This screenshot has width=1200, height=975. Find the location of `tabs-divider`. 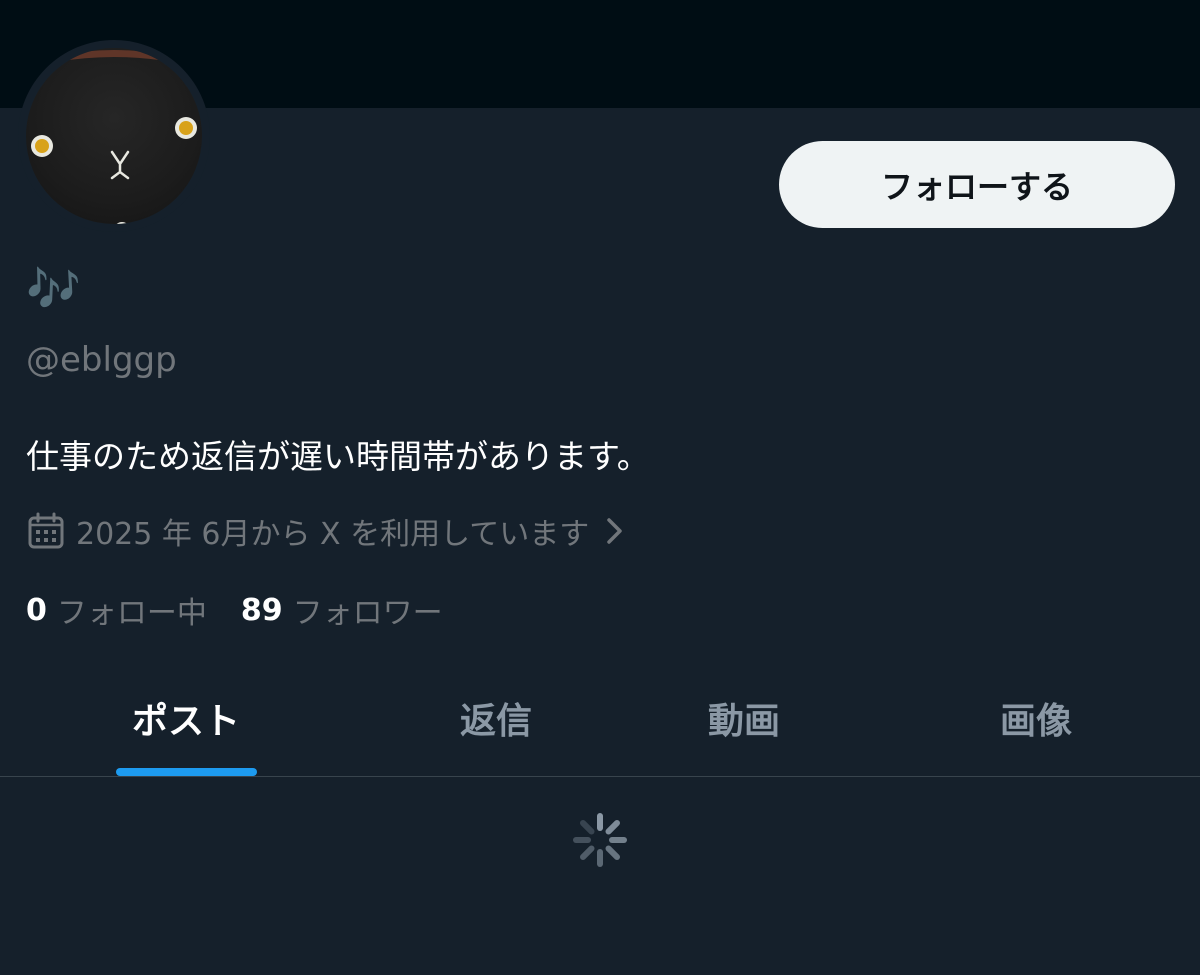

tabs-divider is located at coordinates (600, 776).